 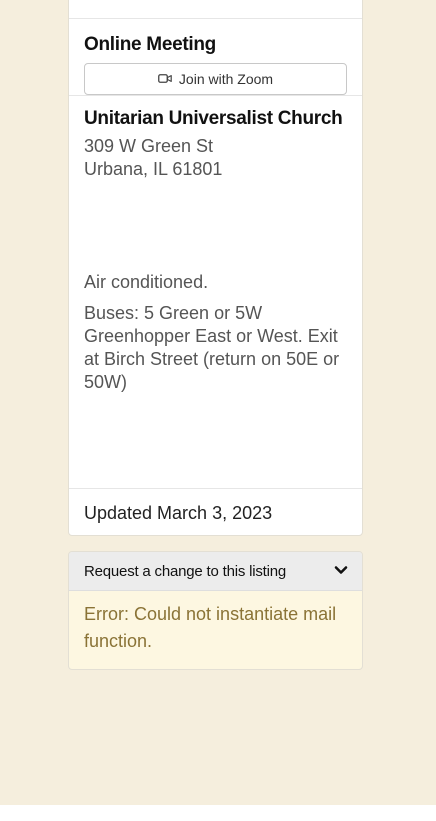 I want to click on change-request-toggle: Request a change to this listing, so click(x=215, y=571).